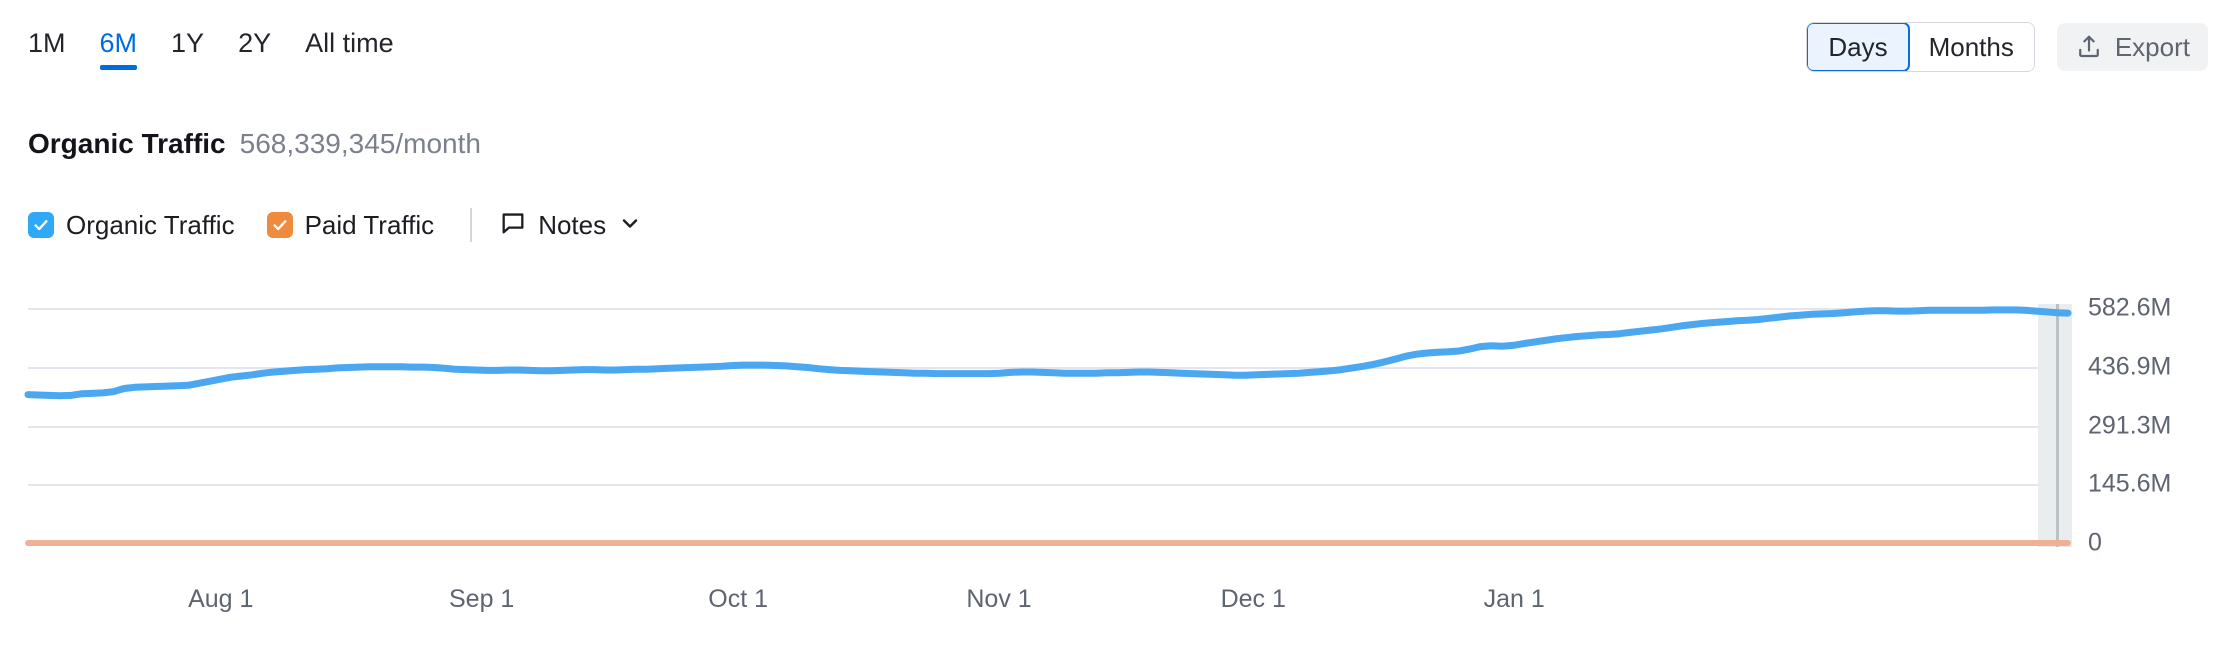  What do you see at coordinates (211, 48) in the screenshot?
I see `time-range-tabs: 1M 6M 1Y 2Y All time` at bounding box center [211, 48].